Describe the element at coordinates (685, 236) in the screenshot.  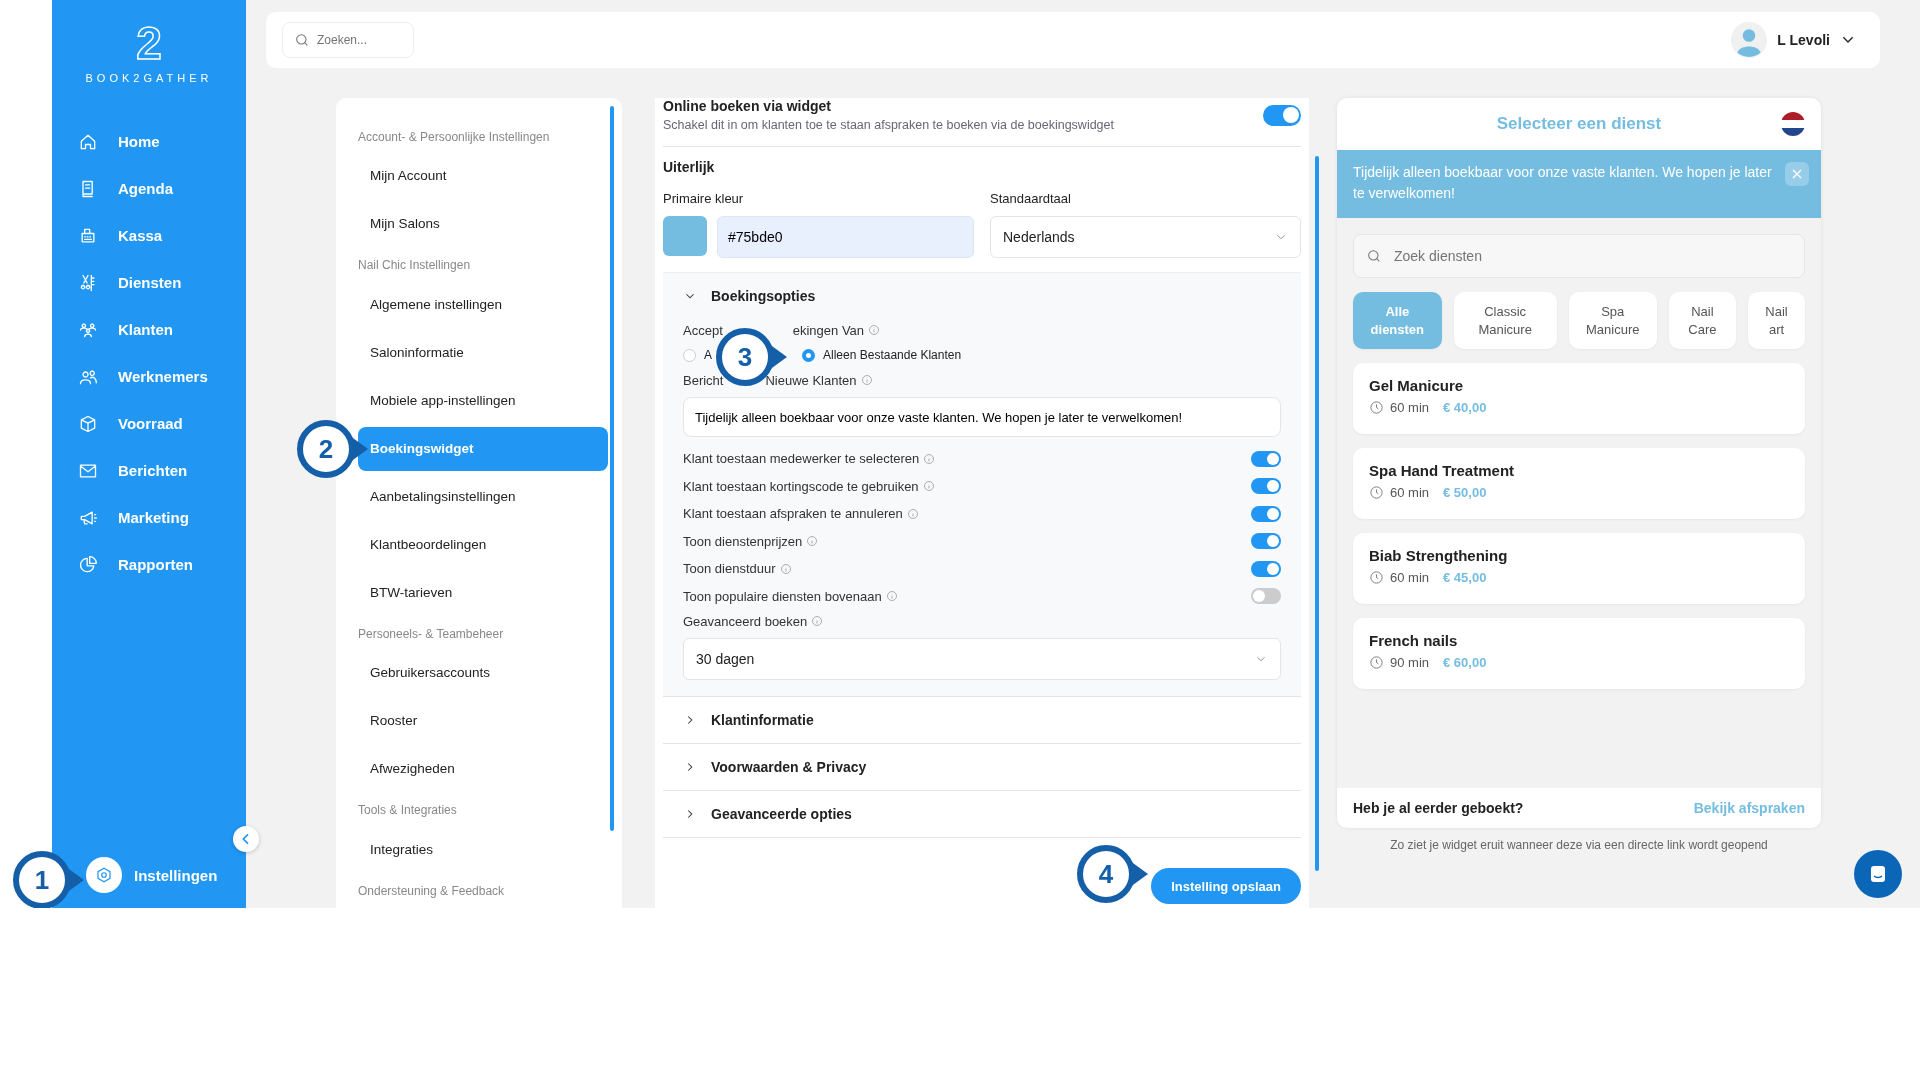
I see `color-swatch` at that location.